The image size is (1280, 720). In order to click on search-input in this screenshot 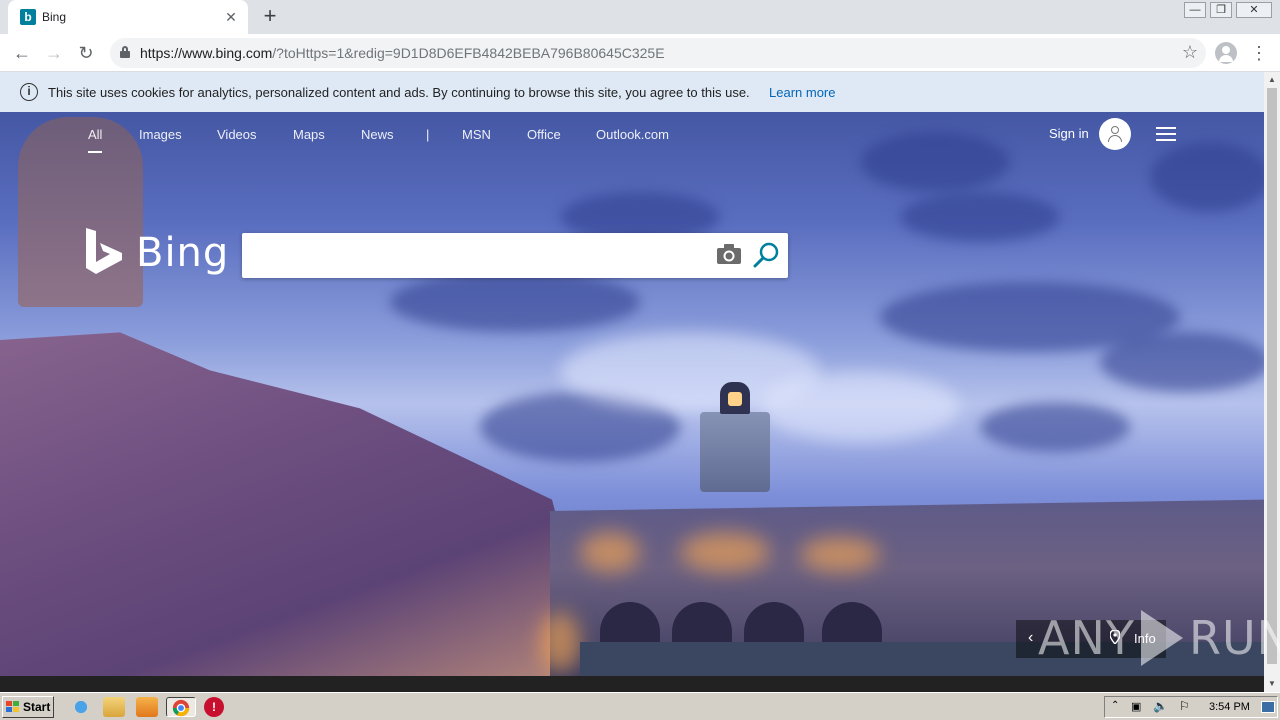, I will do `click(474, 255)`.